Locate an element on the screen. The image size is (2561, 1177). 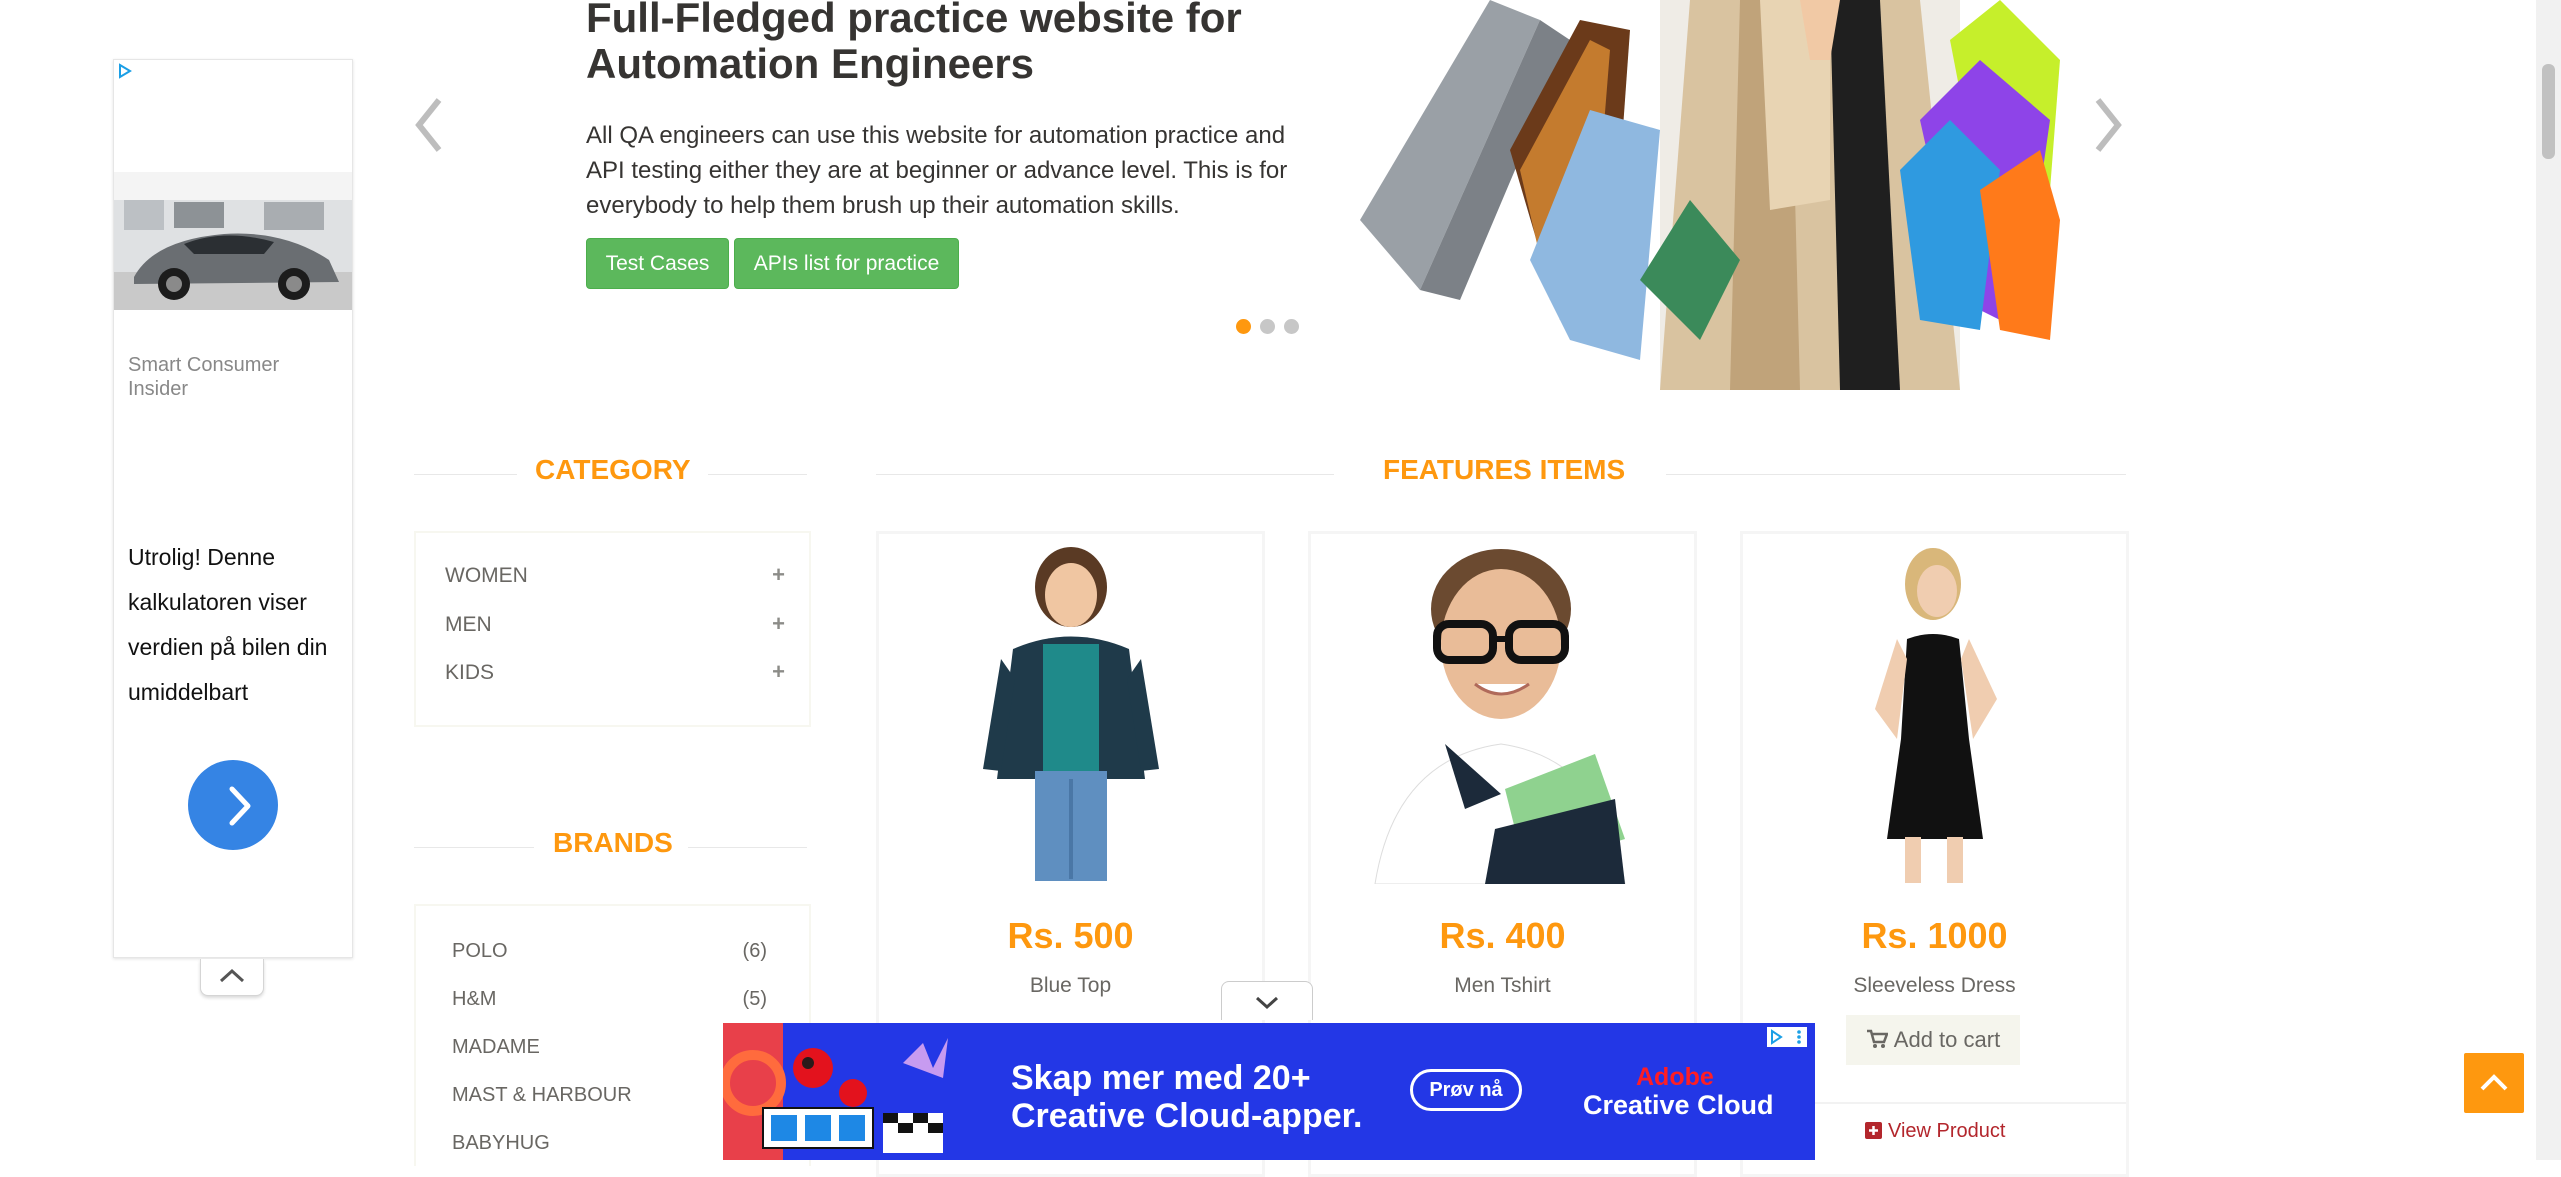
ad-artwork-image is located at coordinates (835, 1091).